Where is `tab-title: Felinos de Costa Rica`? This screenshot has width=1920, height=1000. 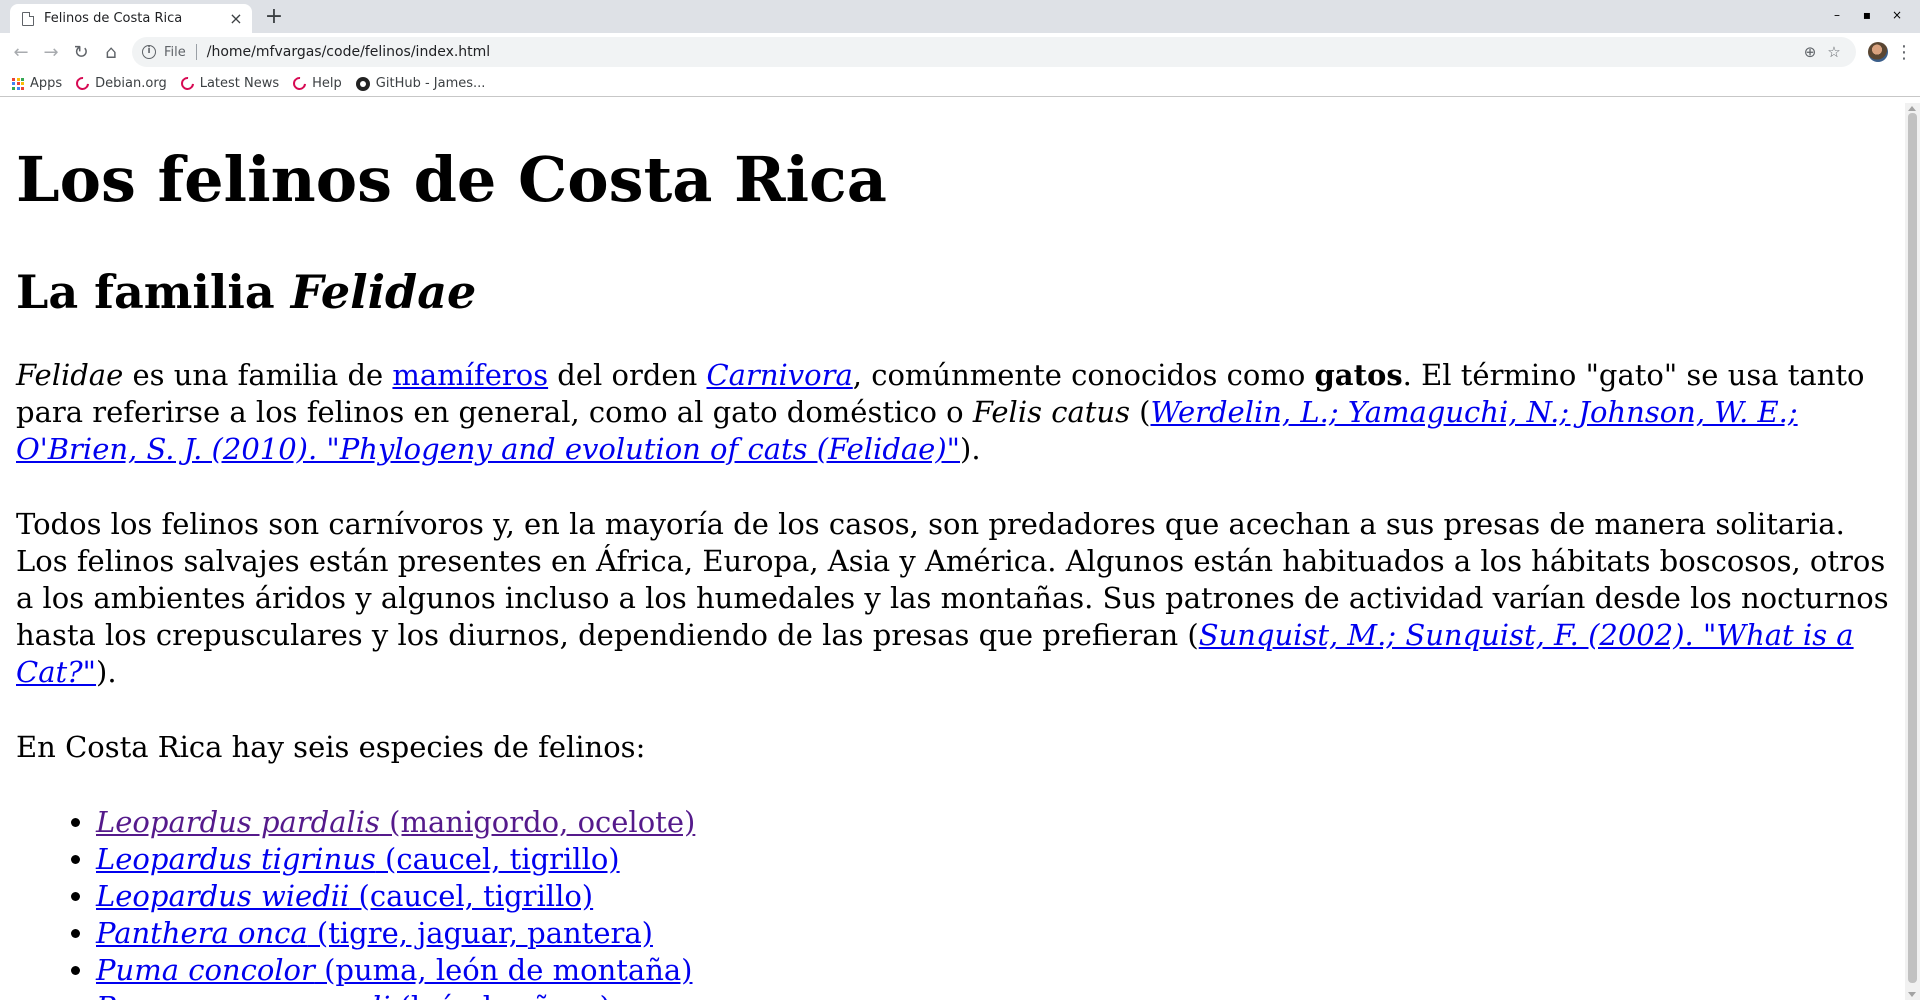 tab-title: Felinos de Costa Rica is located at coordinates (113, 18).